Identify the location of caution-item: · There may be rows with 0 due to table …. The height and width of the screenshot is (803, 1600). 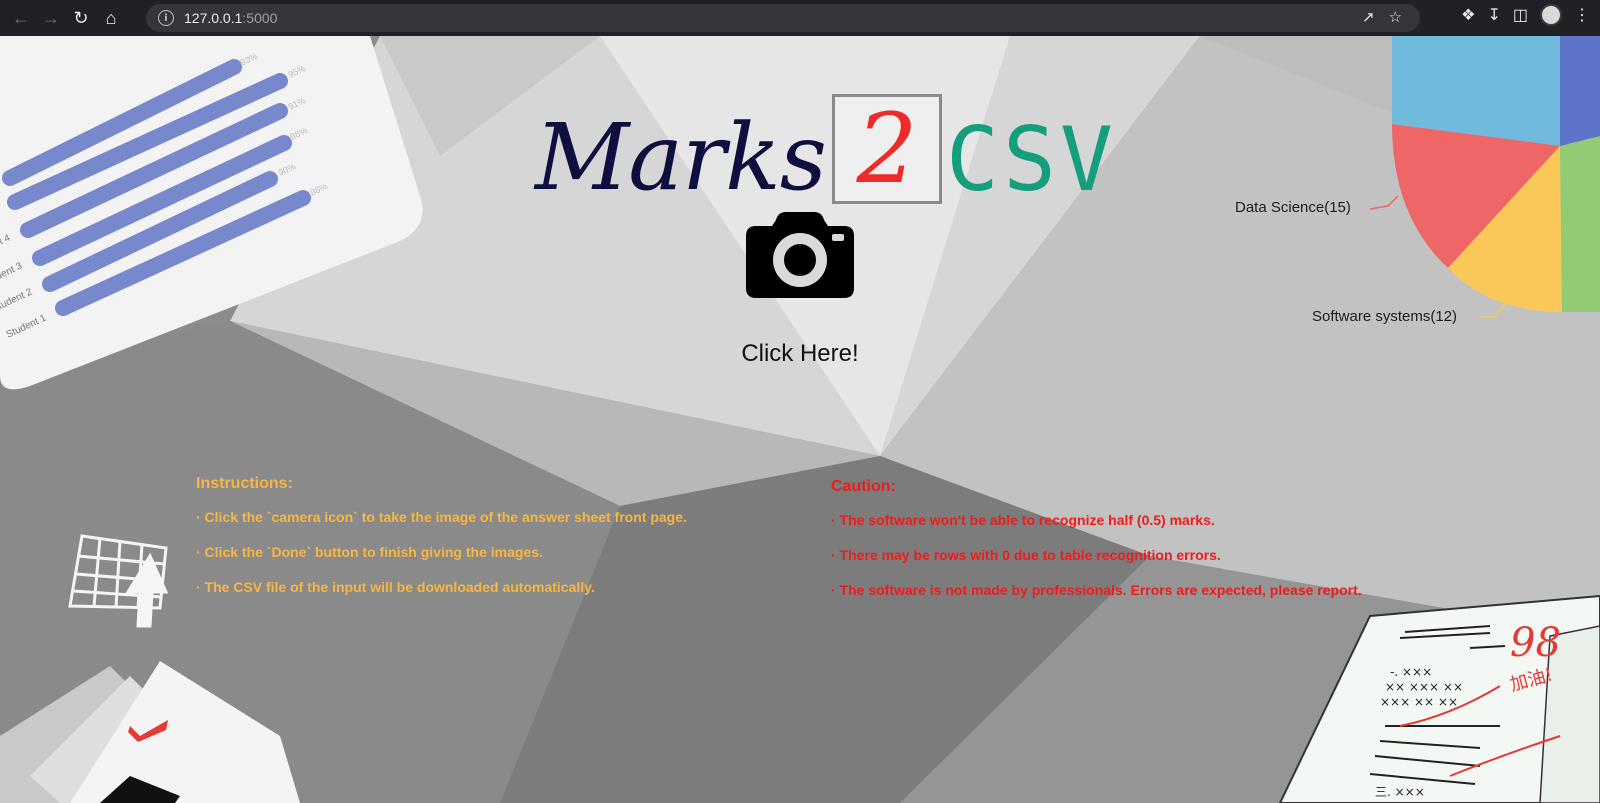
(1026, 555).